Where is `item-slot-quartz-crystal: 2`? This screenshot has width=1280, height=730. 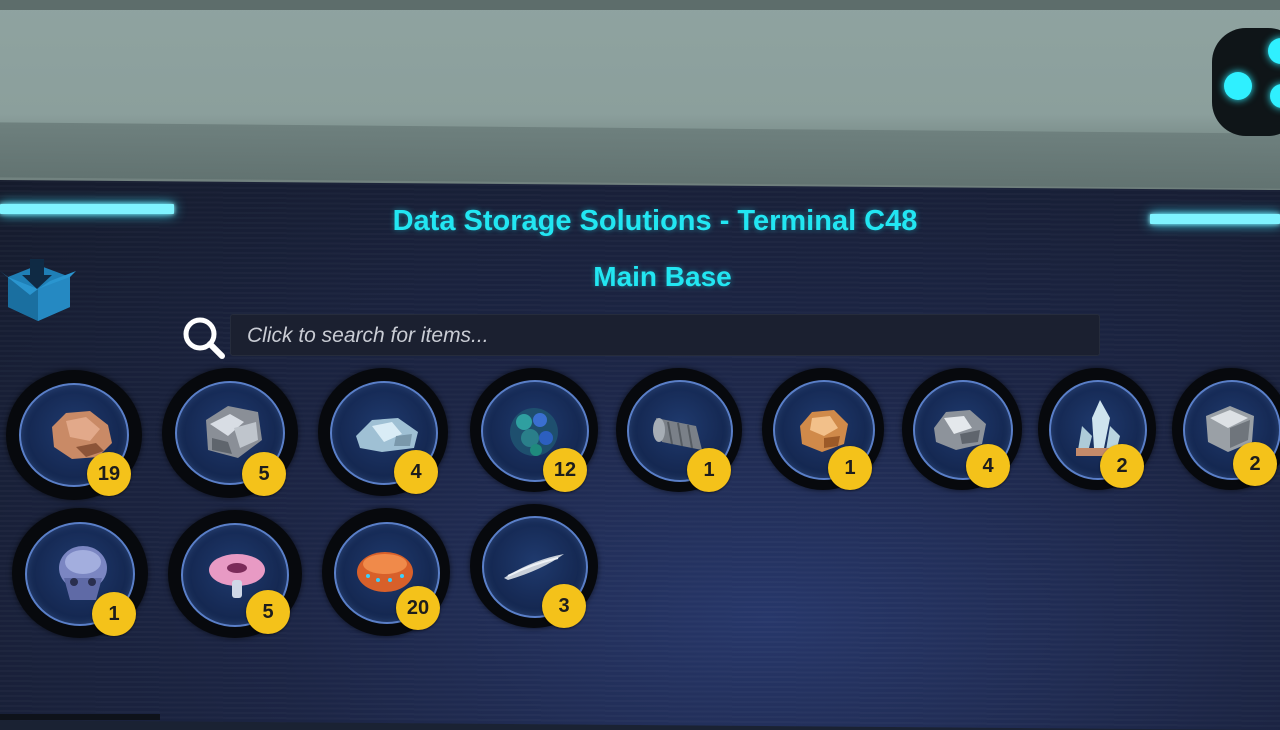
item-slot-quartz-crystal: 2 is located at coordinates (1097, 429).